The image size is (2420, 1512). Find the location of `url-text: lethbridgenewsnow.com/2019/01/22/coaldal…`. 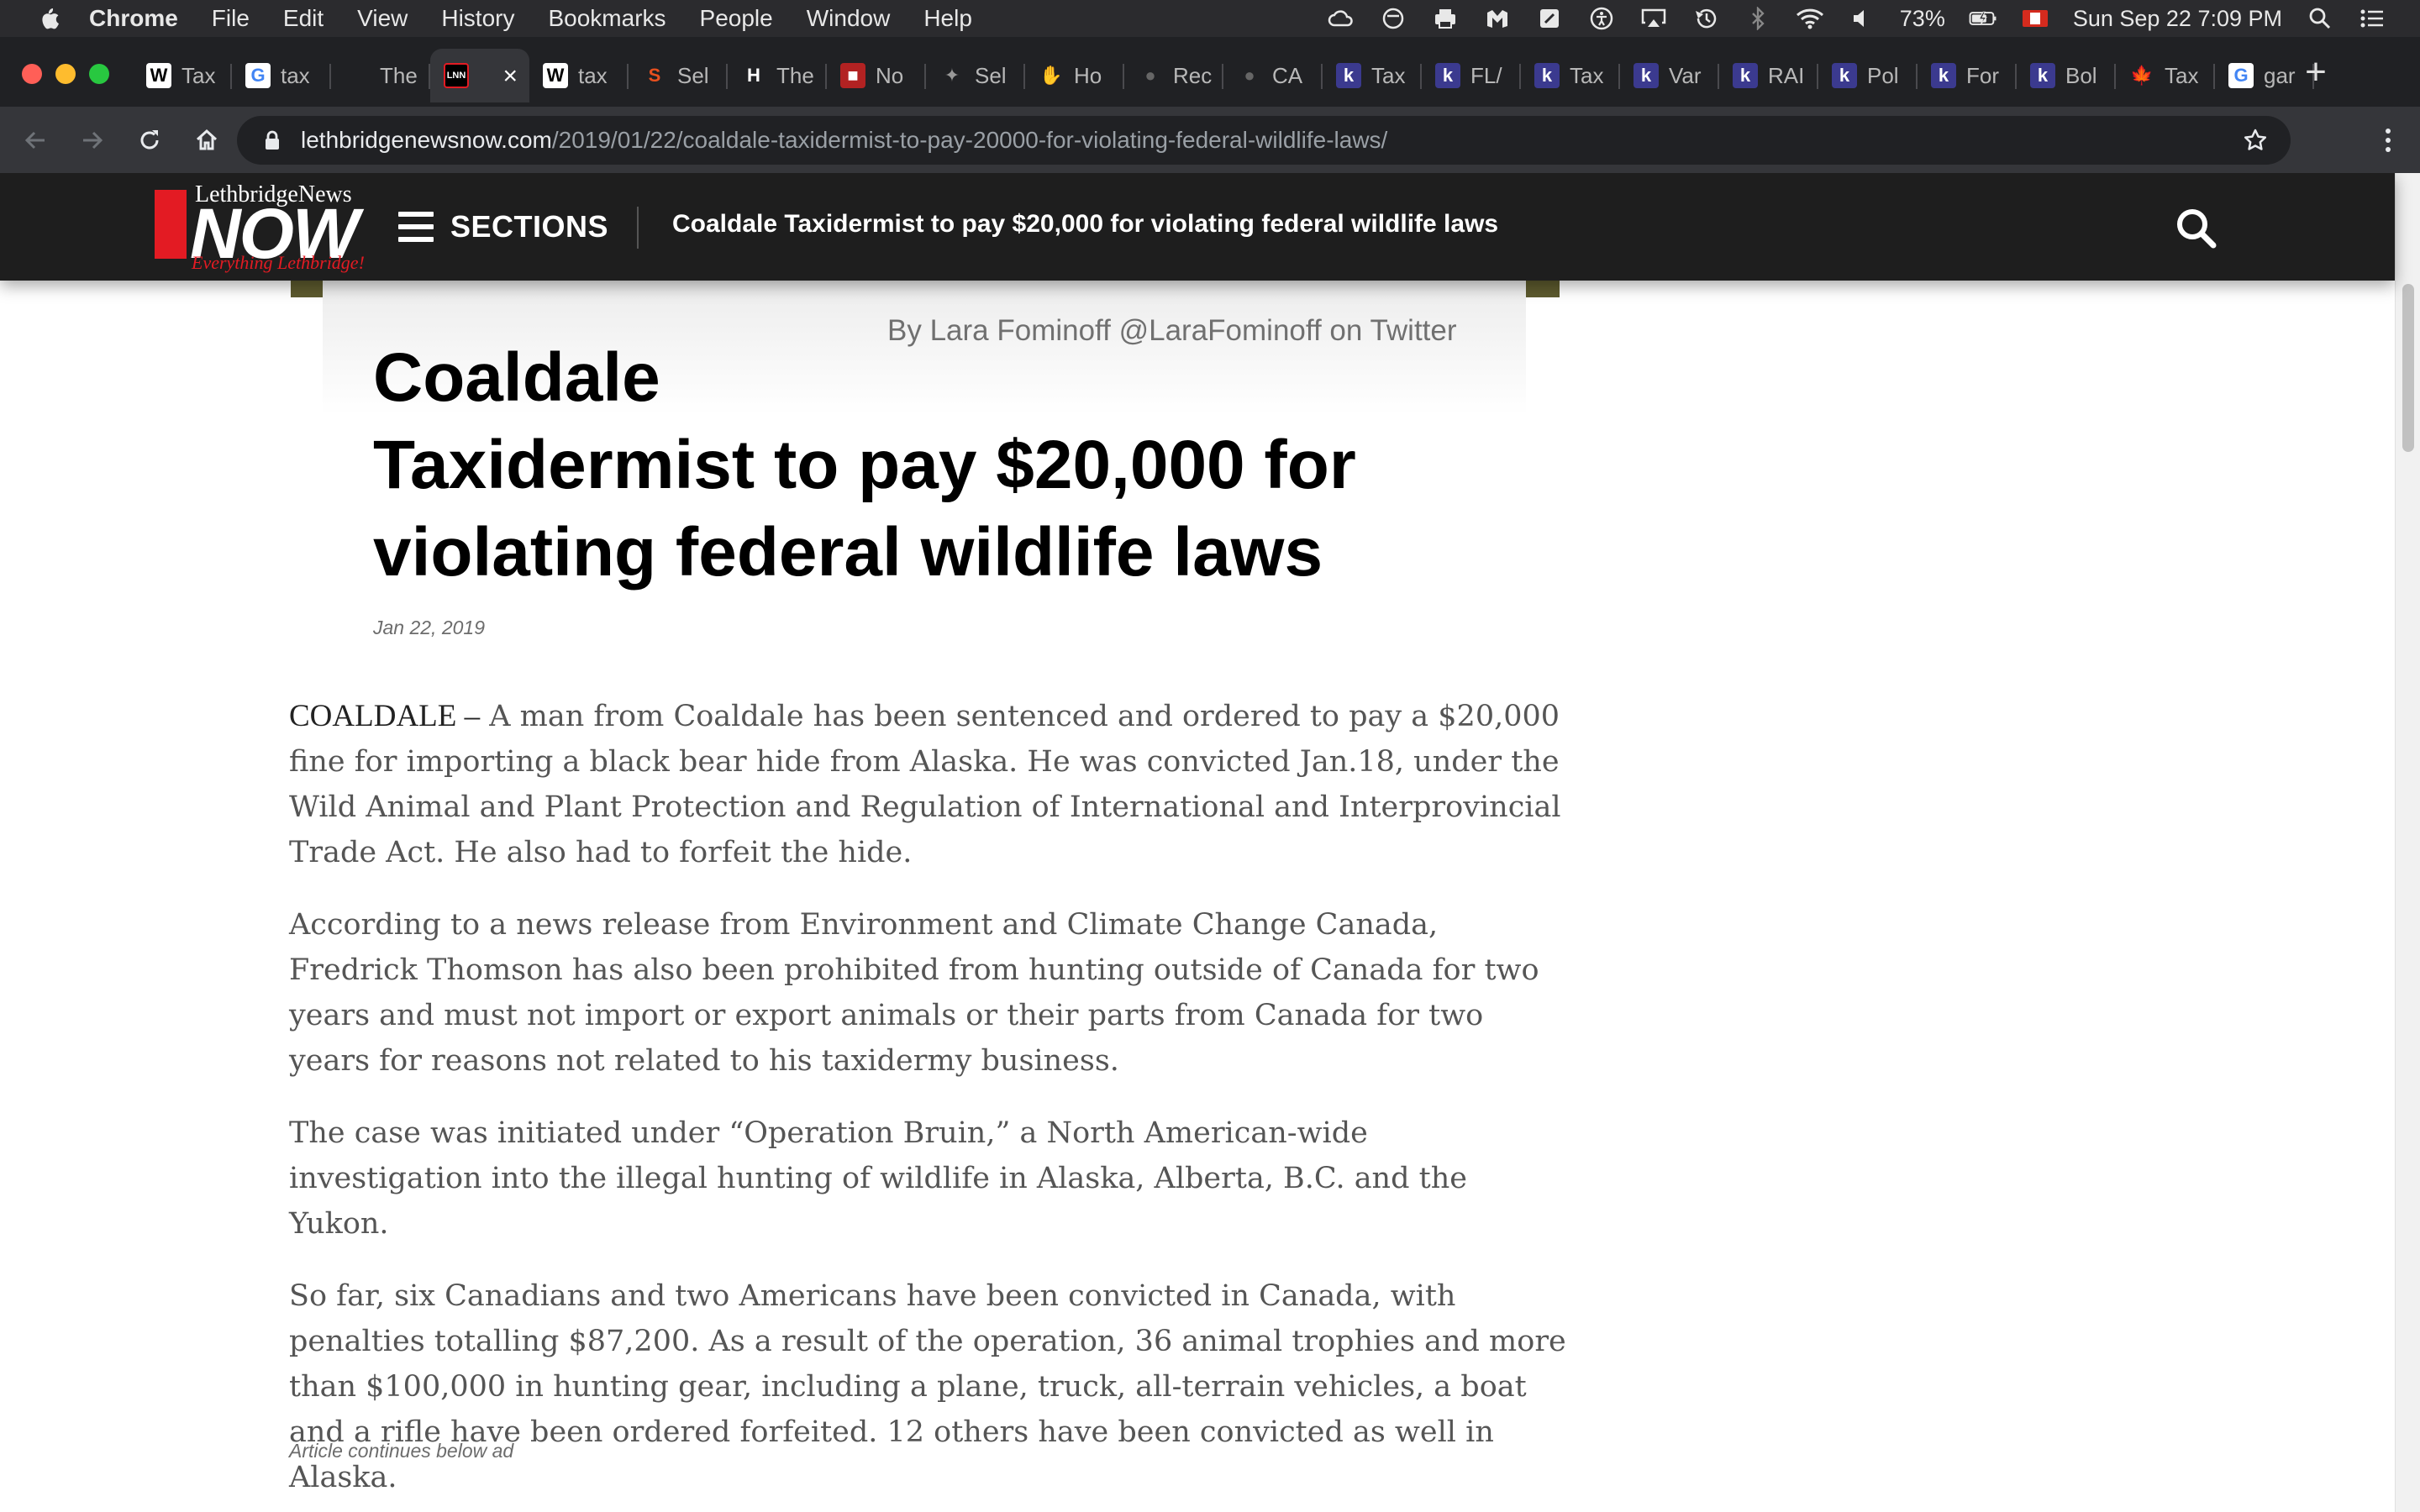

url-text: lethbridgenewsnow.com/2019/01/22/coaldal… is located at coordinates (844, 140).